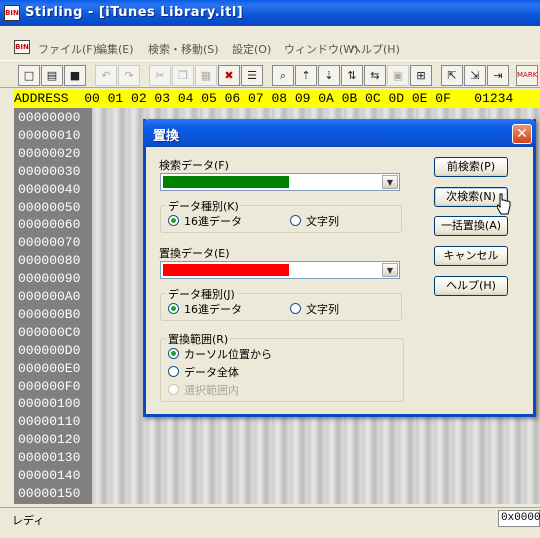 The width and height of the screenshot is (540, 538). I want to click on cancel-button: キャンセル, so click(471, 256).